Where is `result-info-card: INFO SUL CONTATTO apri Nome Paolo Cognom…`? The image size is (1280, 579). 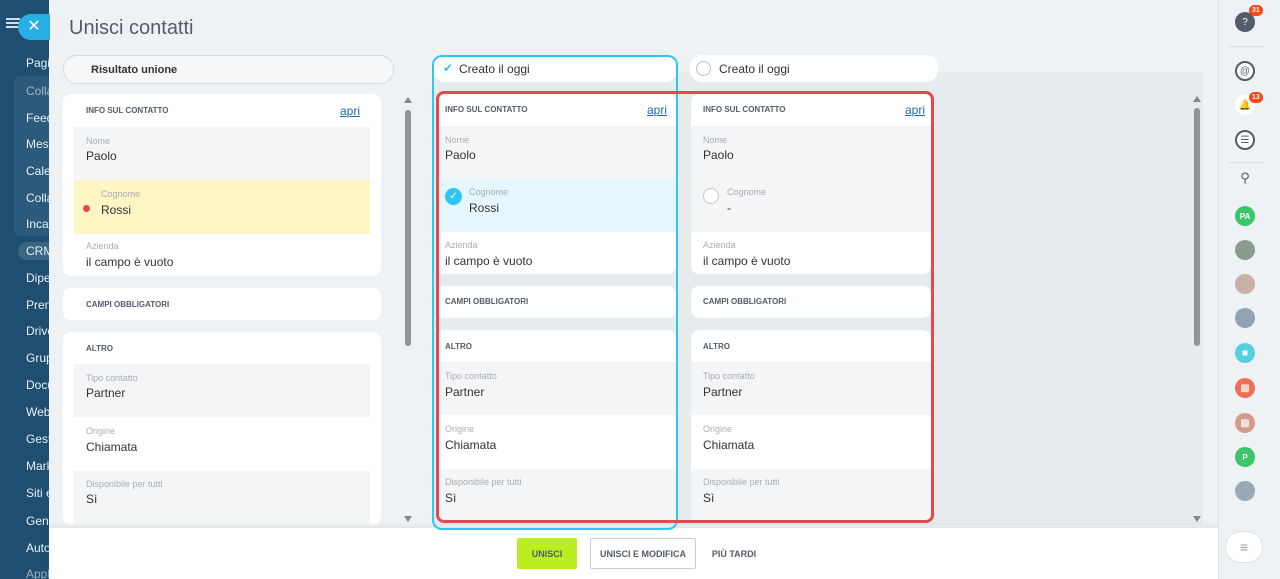 result-info-card: INFO SUL CONTATTO apri Nome Paolo Cognom… is located at coordinates (222, 185).